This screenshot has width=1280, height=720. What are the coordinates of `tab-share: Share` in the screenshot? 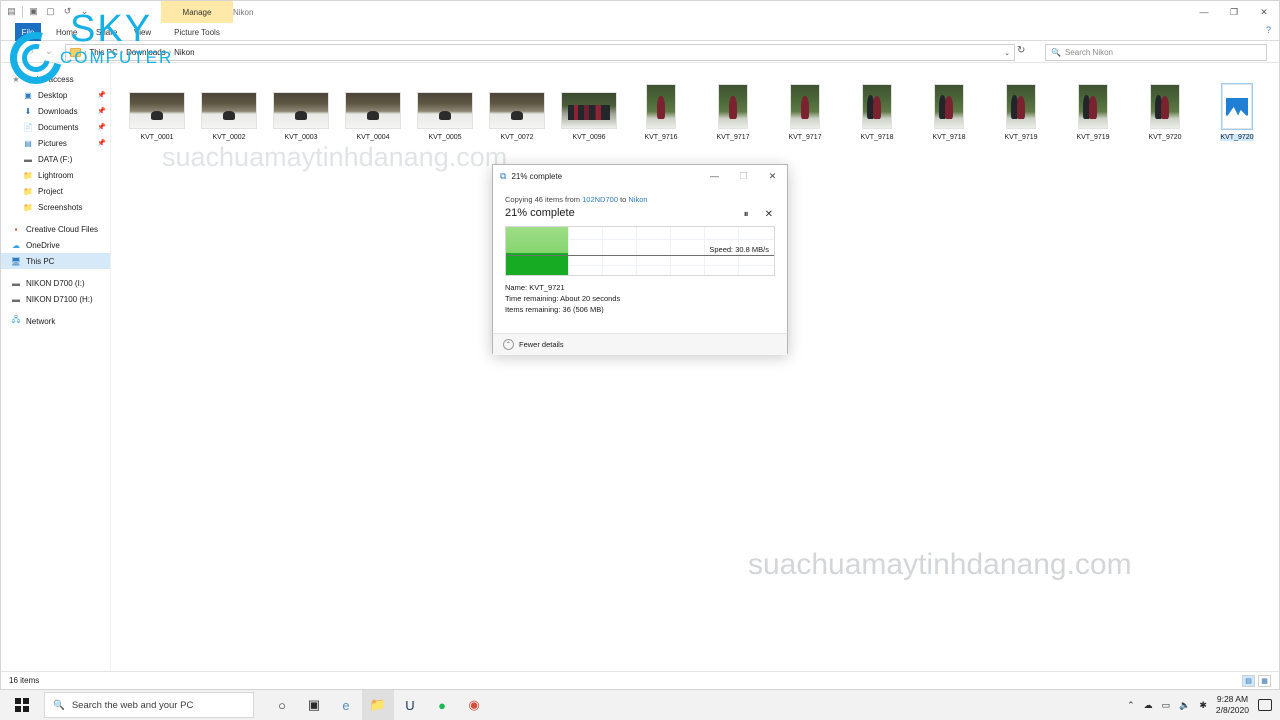 It's located at (106, 32).